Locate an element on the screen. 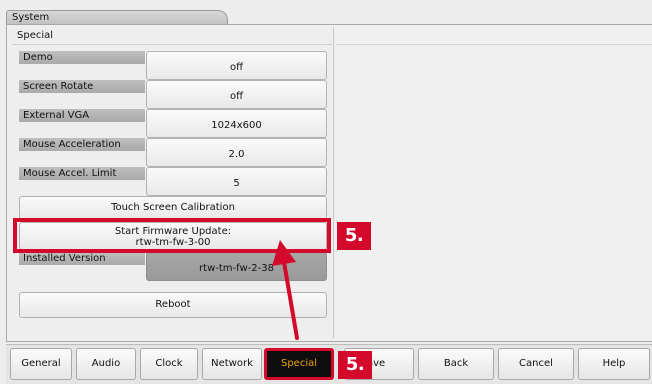  step-badge: 5. is located at coordinates (354, 236).